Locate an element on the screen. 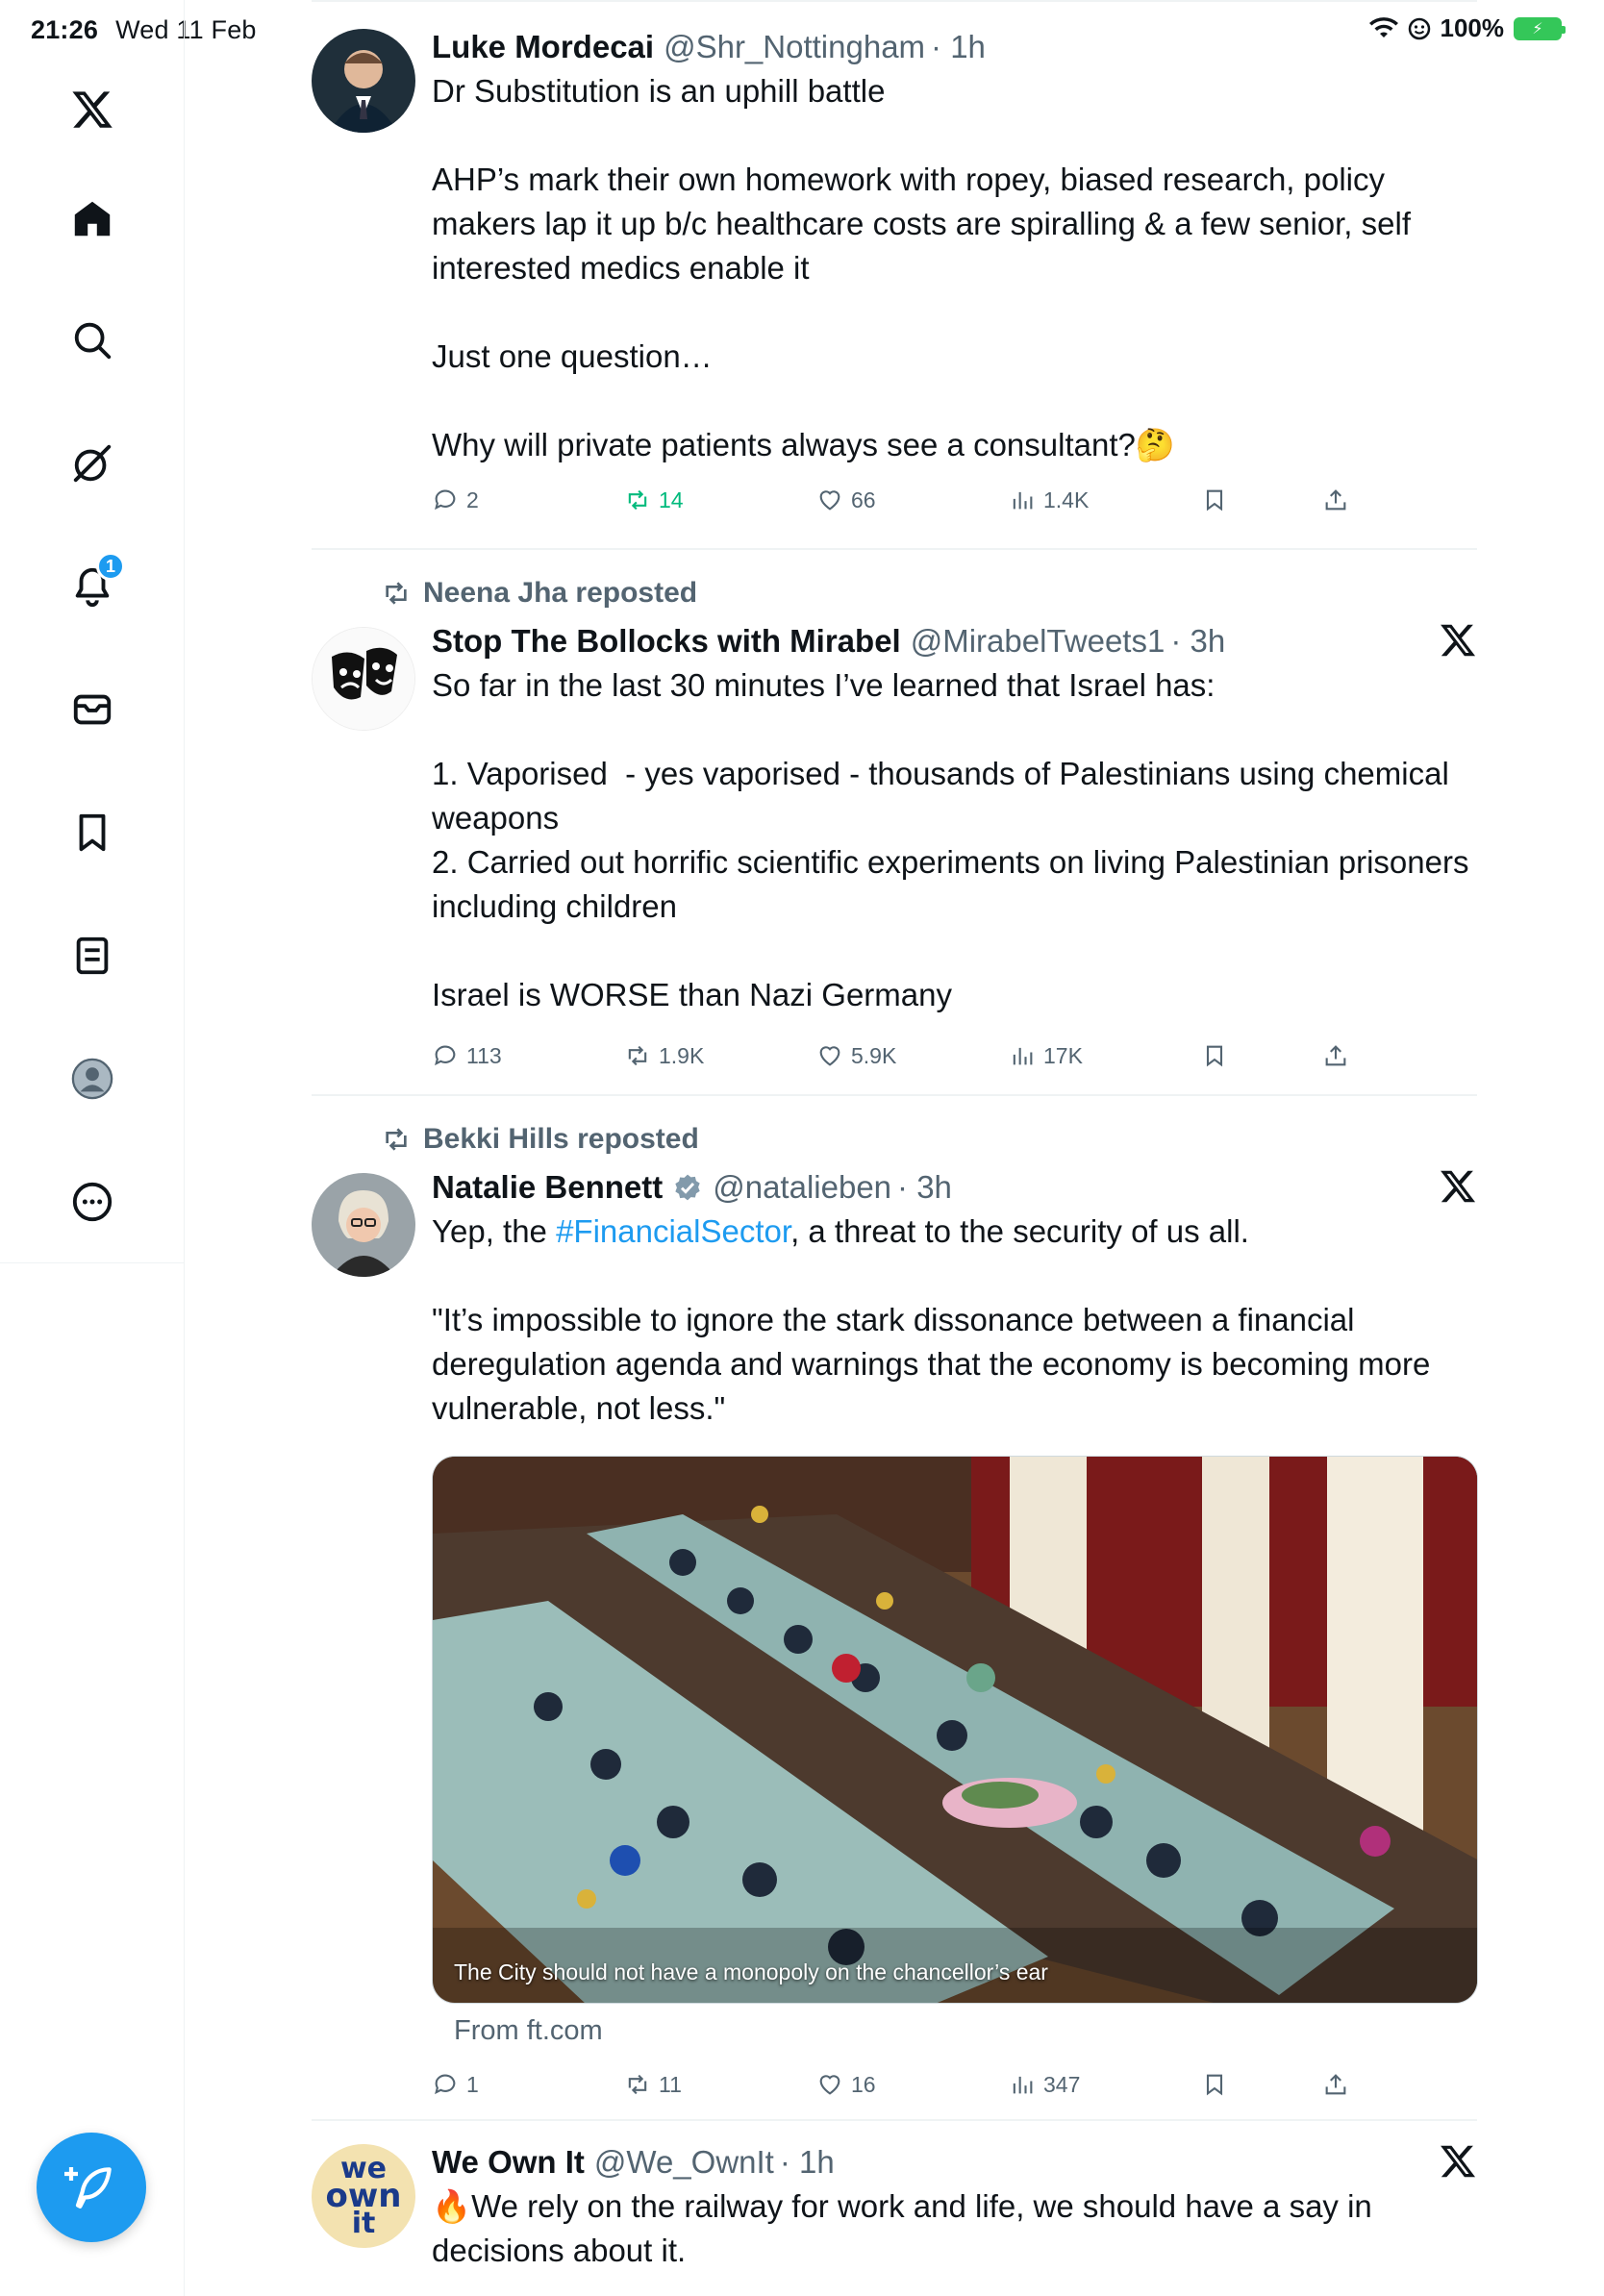 The image size is (1604, 2296). sidebar-item-profile is located at coordinates (92, 1079).